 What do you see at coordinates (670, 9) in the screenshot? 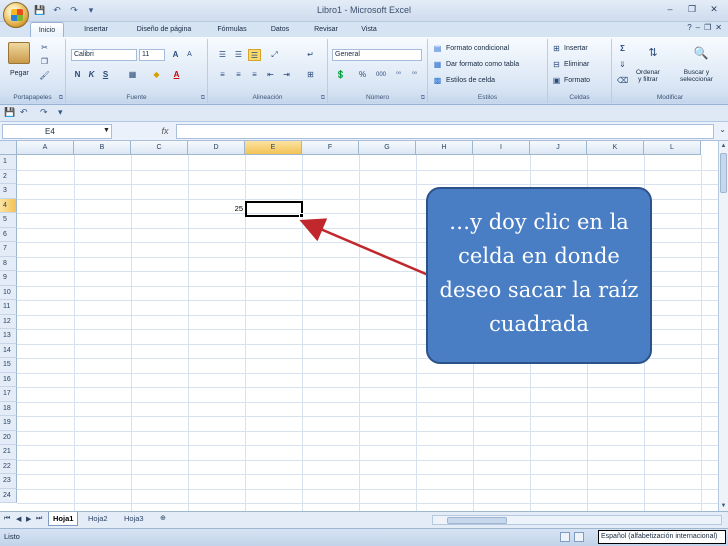
I see `minimize-button: –` at bounding box center [670, 9].